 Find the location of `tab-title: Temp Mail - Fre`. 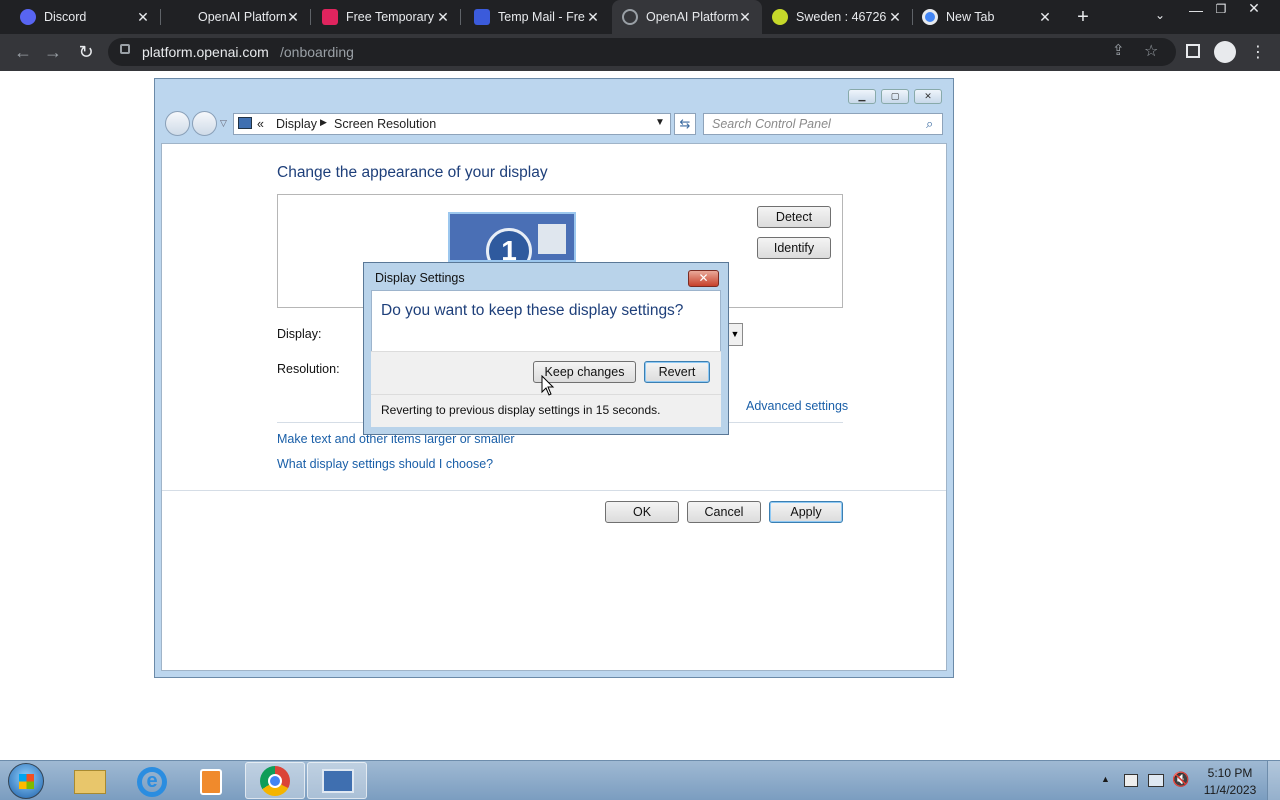

tab-title: Temp Mail - Fre is located at coordinates (541, 17).